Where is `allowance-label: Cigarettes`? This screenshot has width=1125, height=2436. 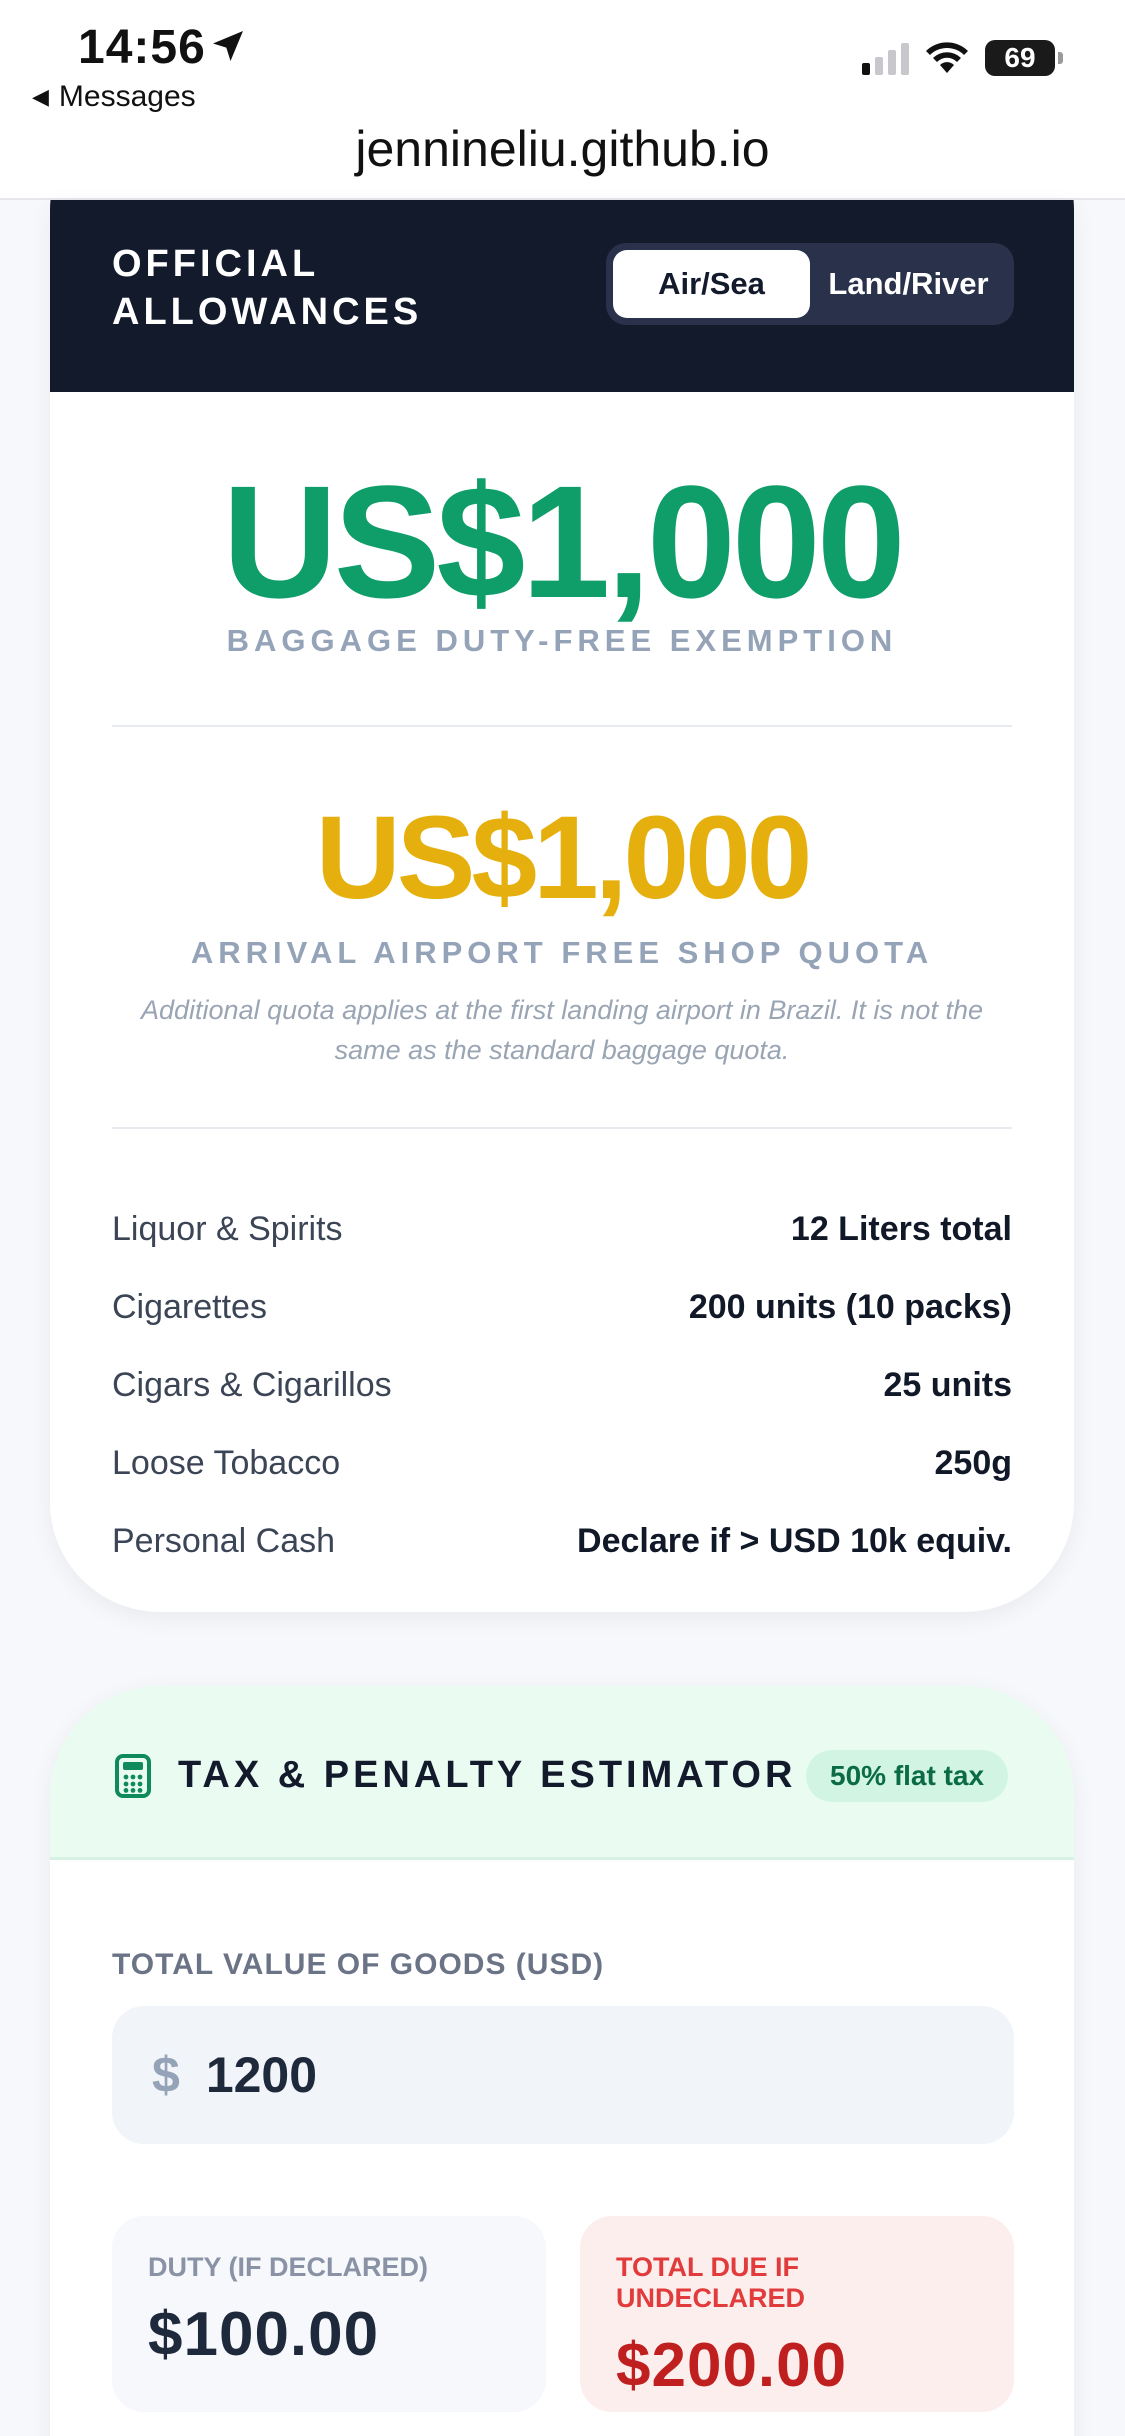 allowance-label: Cigarettes is located at coordinates (189, 1306).